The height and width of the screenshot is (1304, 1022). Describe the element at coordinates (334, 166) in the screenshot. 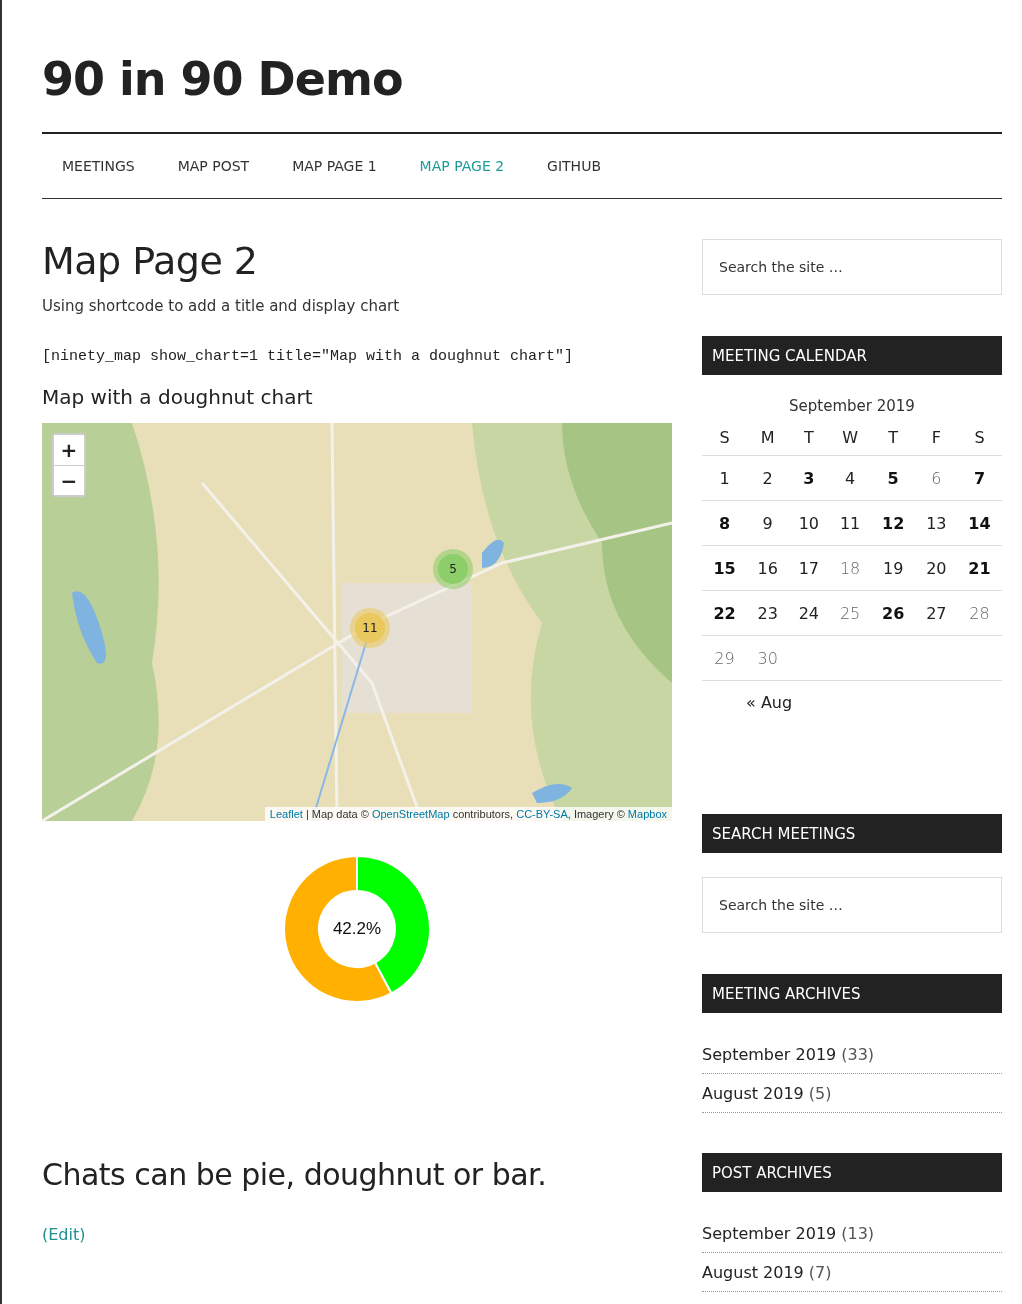

I see `nav-link: MAP PAGE 1` at that location.